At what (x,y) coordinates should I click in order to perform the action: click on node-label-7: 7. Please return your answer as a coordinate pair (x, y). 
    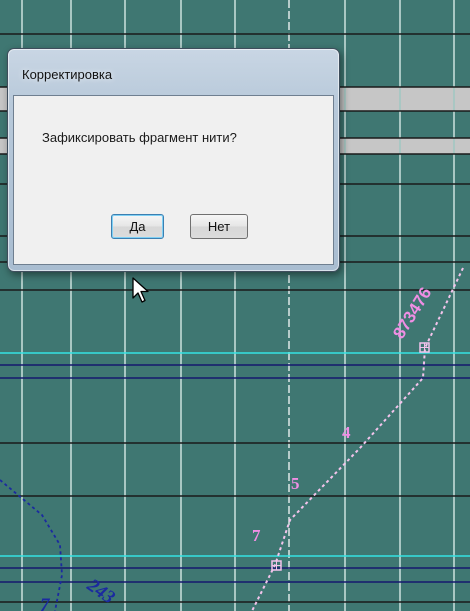
    Looking at the image, I should click on (256, 535).